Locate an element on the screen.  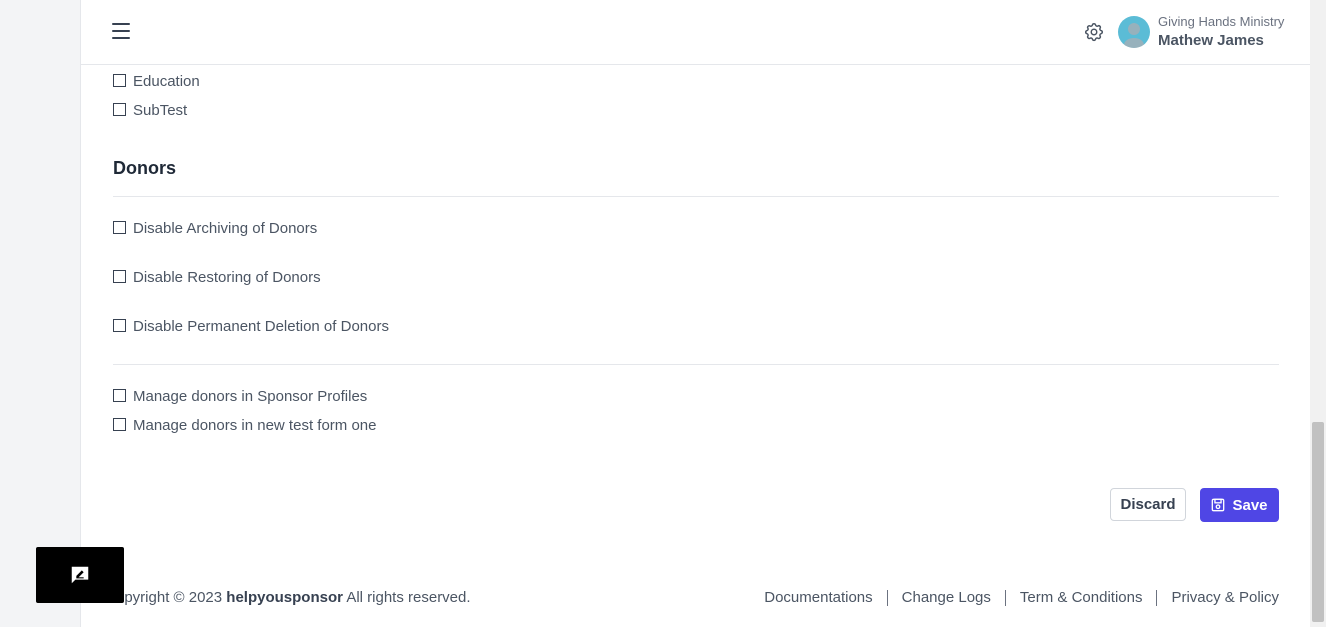
section-title-donors: Donors is located at coordinates (144, 168).